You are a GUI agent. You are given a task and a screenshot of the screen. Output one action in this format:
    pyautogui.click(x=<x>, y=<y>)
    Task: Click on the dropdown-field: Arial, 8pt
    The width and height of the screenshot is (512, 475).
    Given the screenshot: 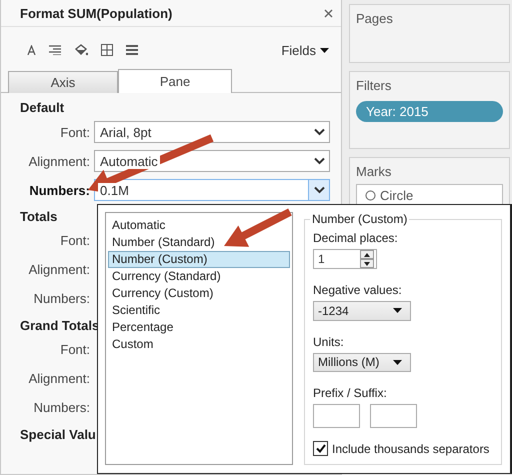 What is the action you would take?
    pyautogui.click(x=212, y=132)
    